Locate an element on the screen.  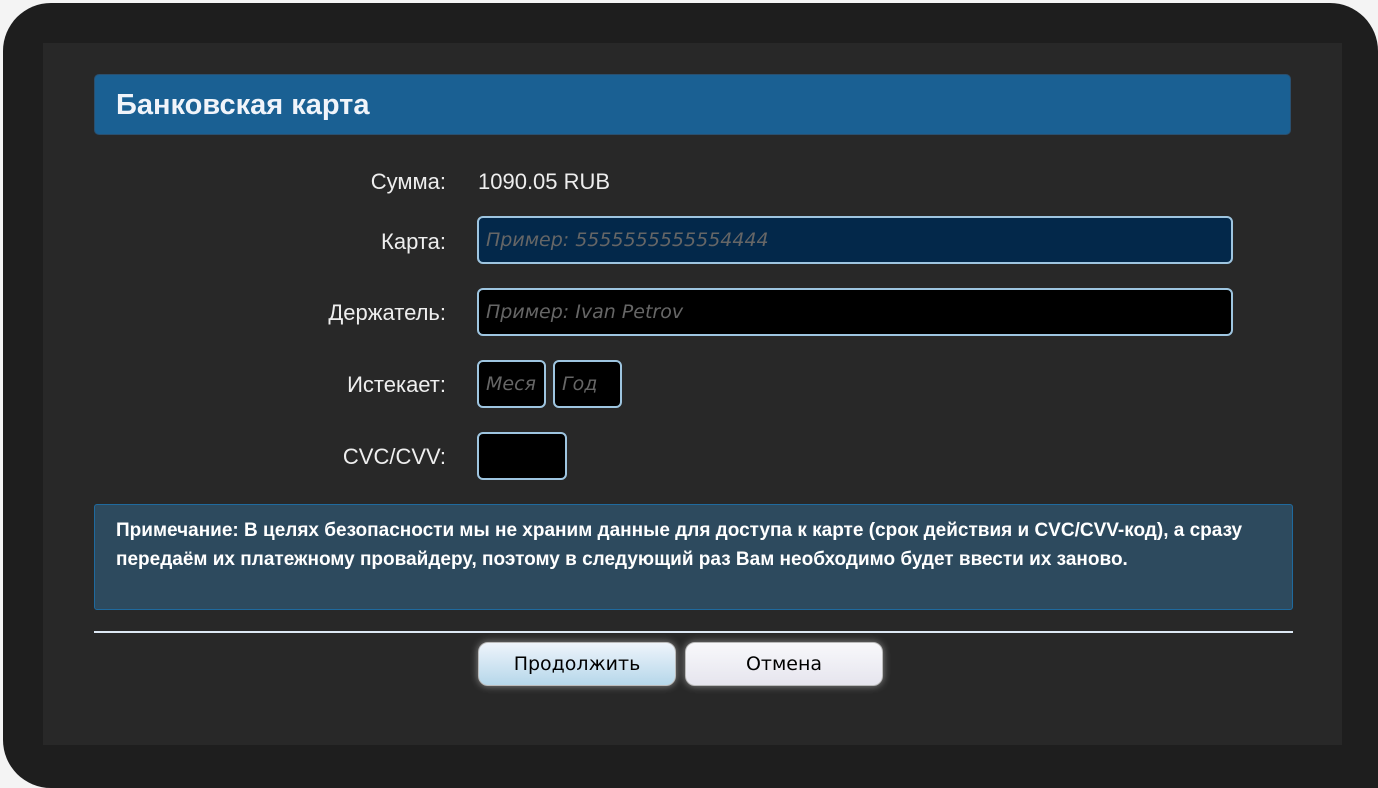
amount-label: Сумма: is located at coordinates (408, 181).